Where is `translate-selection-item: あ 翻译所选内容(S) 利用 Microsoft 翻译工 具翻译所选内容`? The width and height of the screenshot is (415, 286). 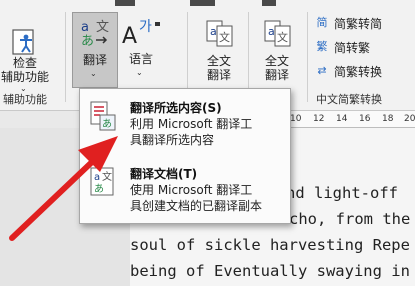 translate-selection-item: あ 翻译所选内容(S) 利用 Microsoft 翻译工 具翻译所选内容 is located at coordinates (185, 124).